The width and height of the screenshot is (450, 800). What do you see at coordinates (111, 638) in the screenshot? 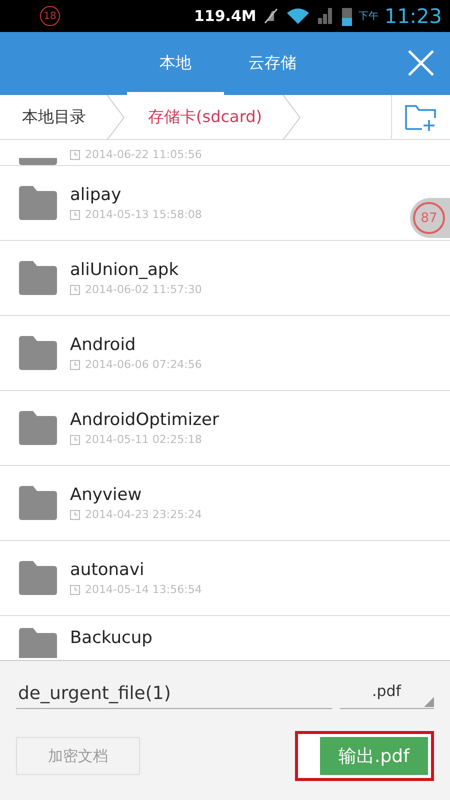
I see `folder-name: Backucup` at bounding box center [111, 638].